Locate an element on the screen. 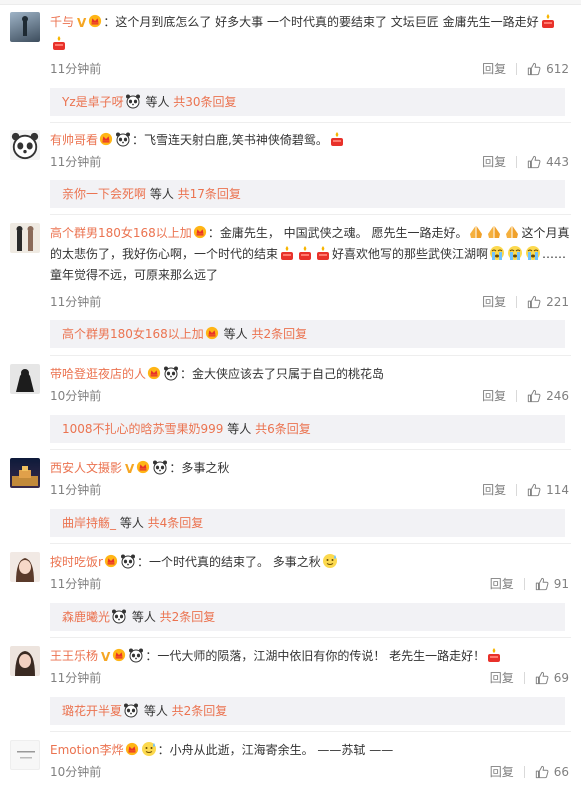  reply-summary: 高个群男180女168以上加 等人 共2条回复 is located at coordinates (307, 334).